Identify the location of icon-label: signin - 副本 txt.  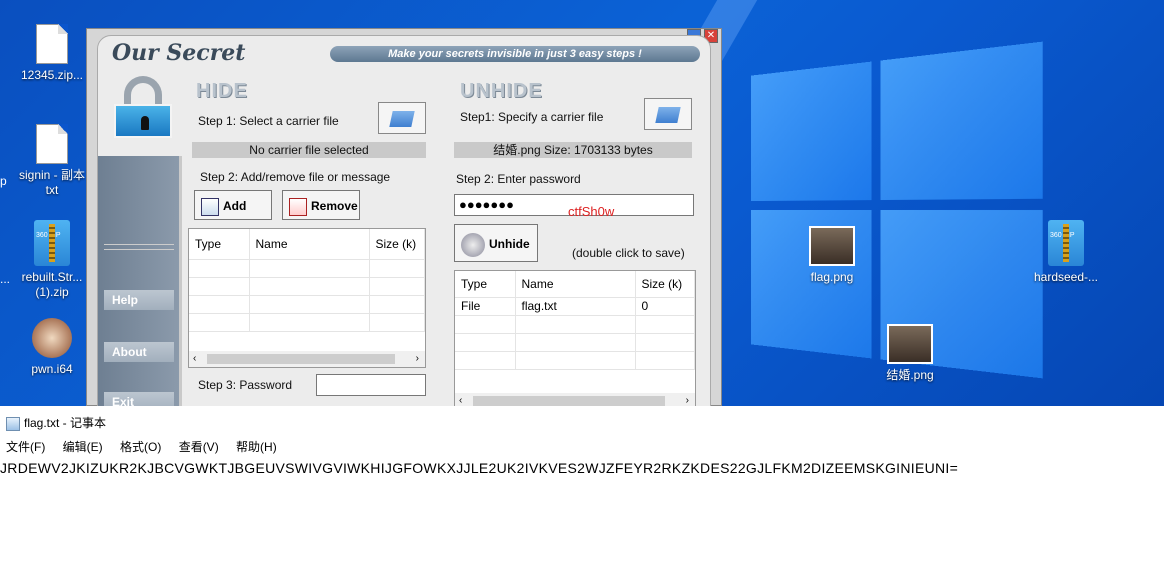
(52, 182).